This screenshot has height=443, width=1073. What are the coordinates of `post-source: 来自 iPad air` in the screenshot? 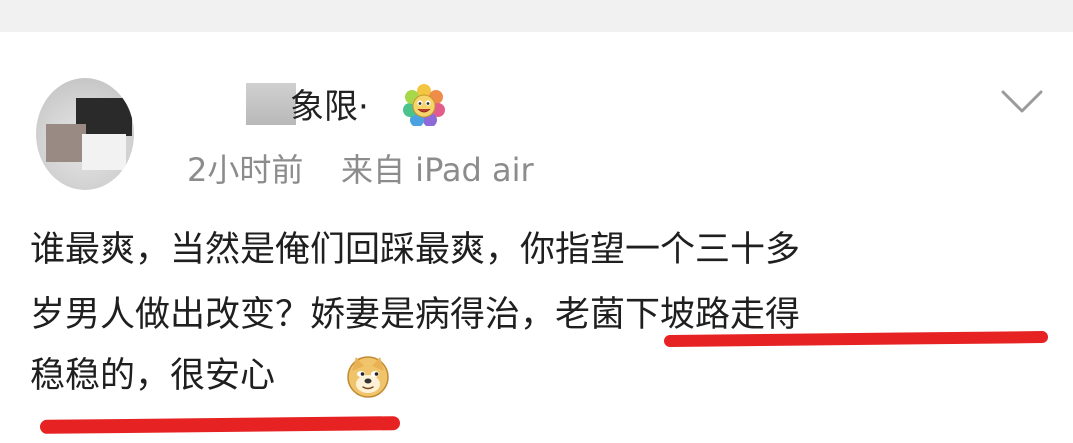 It's located at (437, 170).